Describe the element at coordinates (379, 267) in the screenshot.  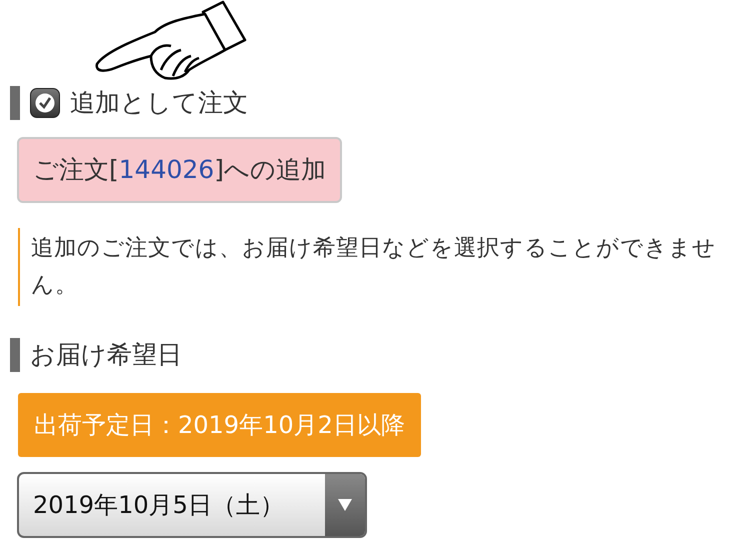
I see `notice-text: 追加のご注文では、お届け希望日などを選択することができません。` at that location.